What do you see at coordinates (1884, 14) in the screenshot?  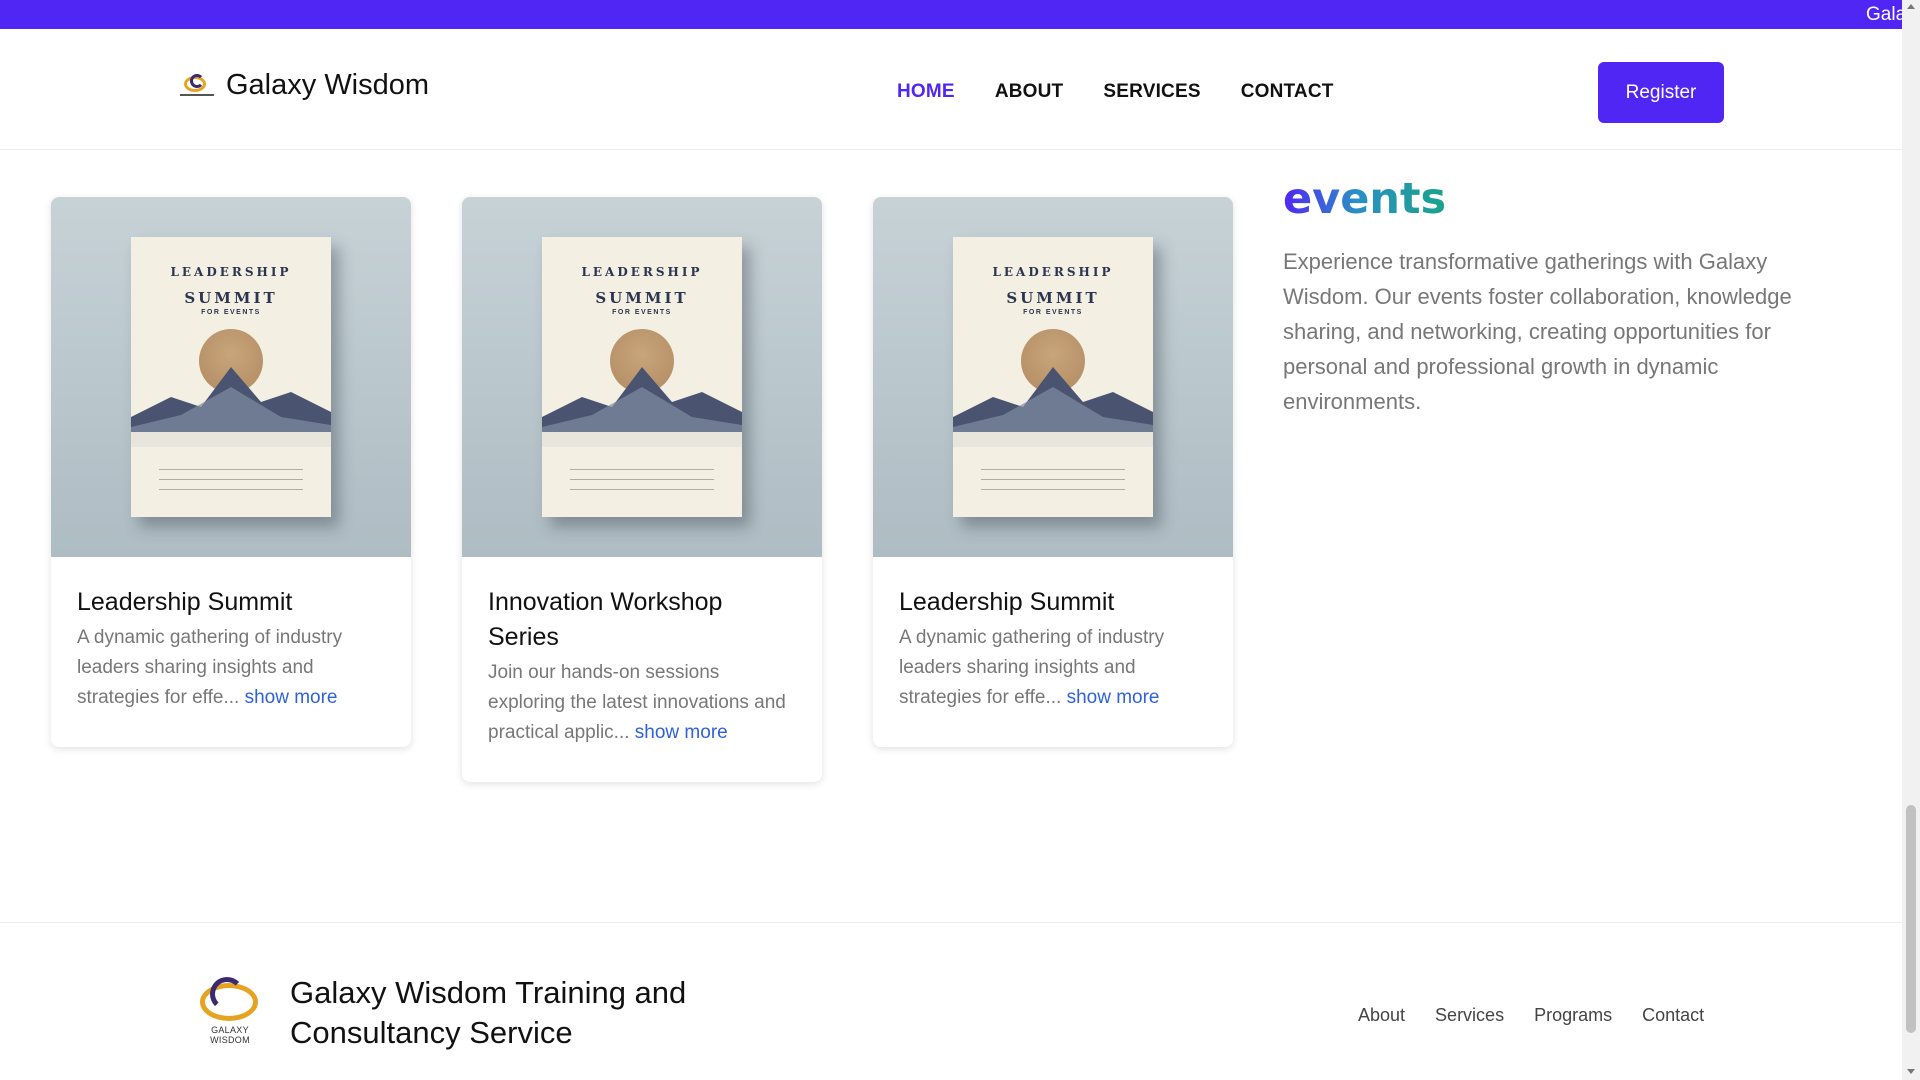 I see `announcement-text: Gala` at bounding box center [1884, 14].